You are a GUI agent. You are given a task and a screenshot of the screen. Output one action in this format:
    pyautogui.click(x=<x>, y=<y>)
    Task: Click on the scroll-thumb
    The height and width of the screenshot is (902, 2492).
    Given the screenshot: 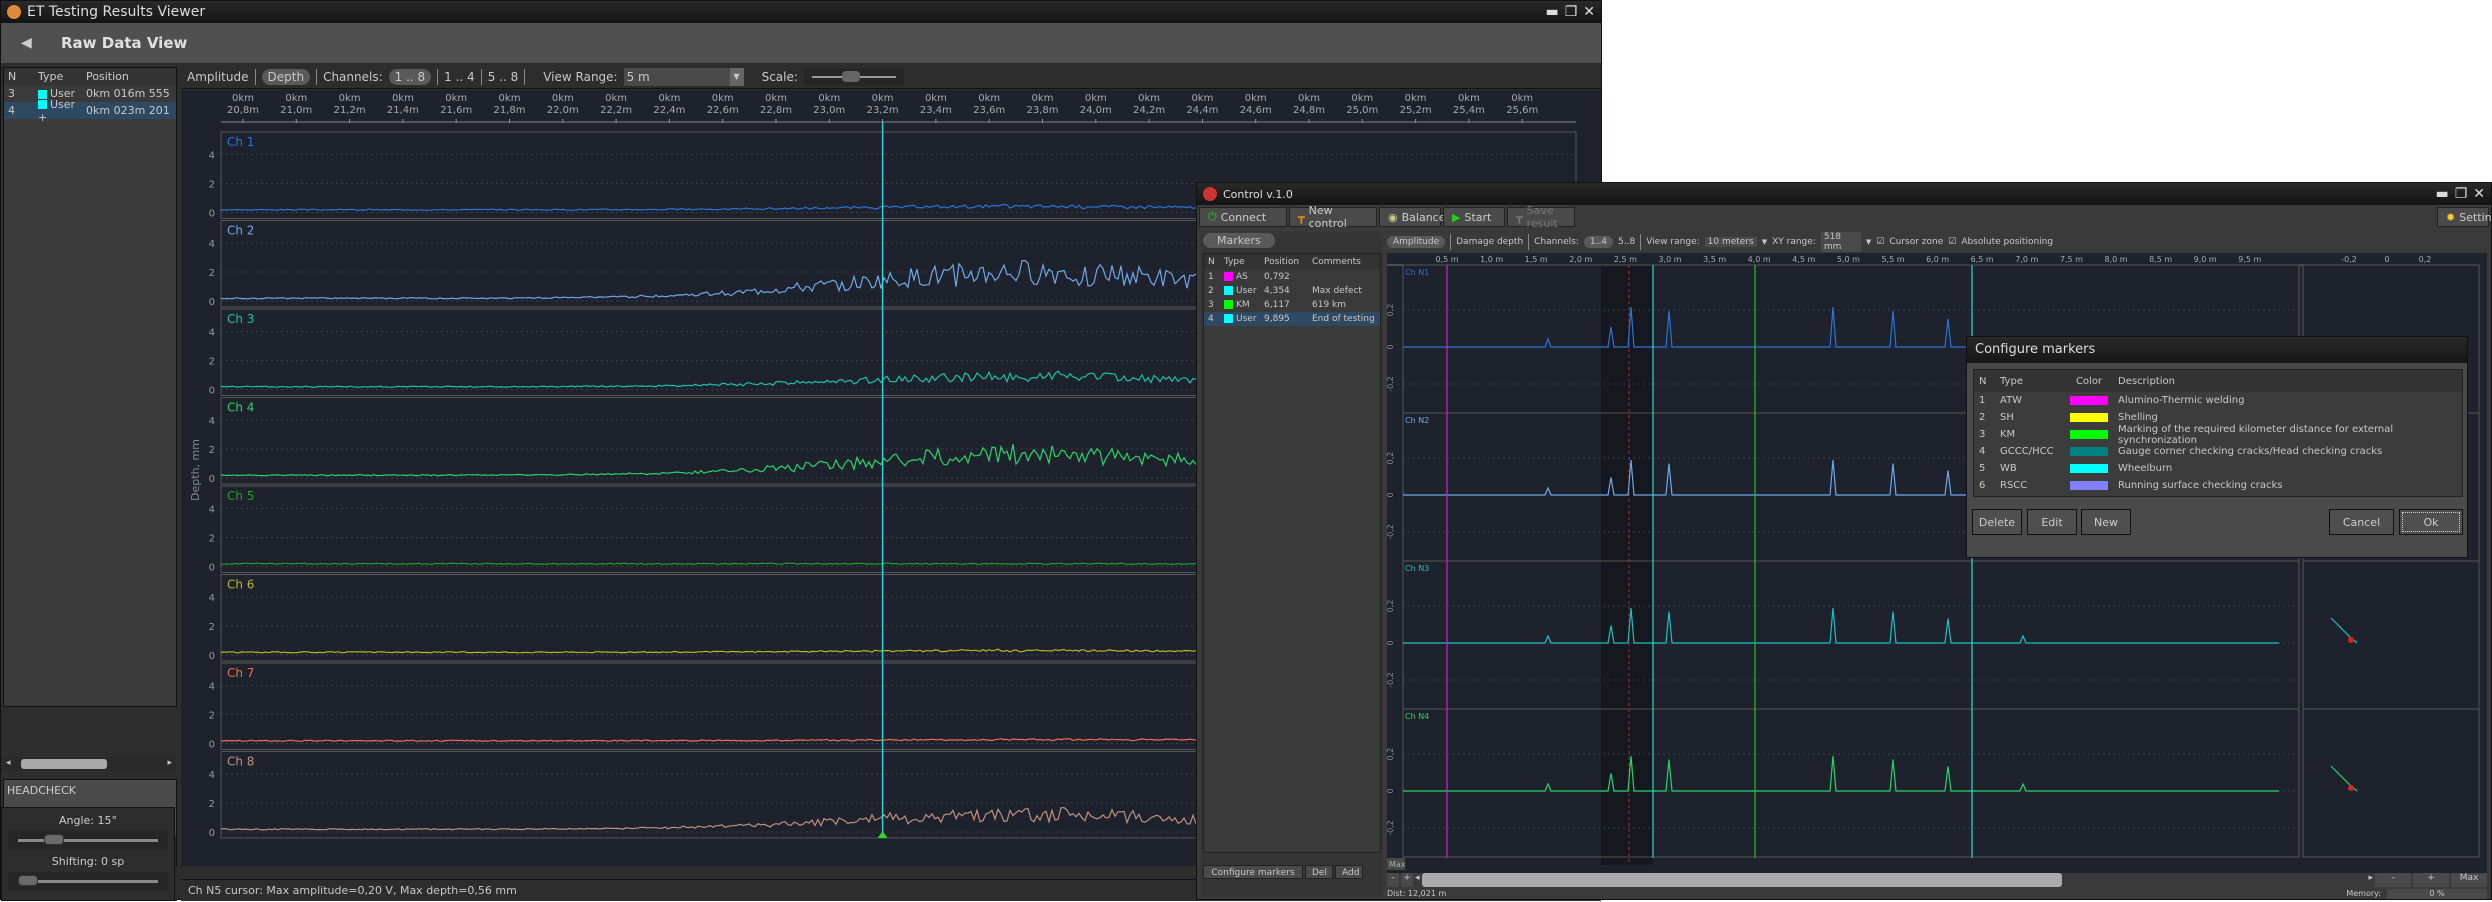 What is the action you would take?
    pyautogui.click(x=64, y=764)
    